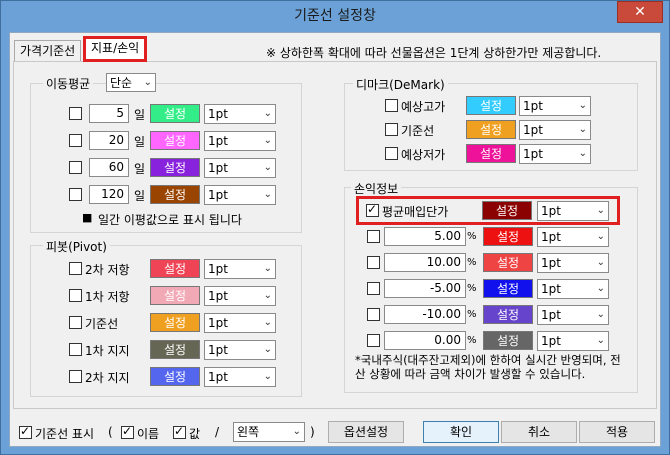  Describe the element at coordinates (109, 113) in the screenshot. I see `ma-period-input: 5` at that location.